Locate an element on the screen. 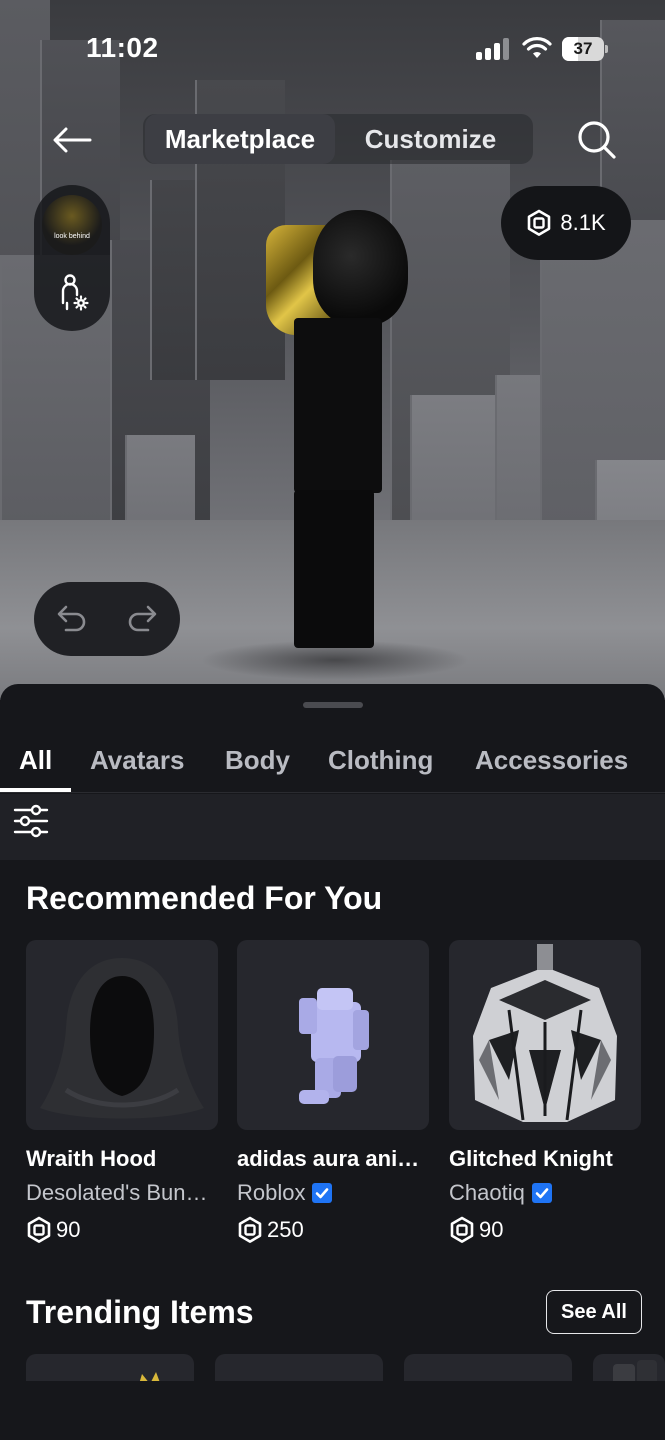 The image size is (665, 1440). recommended-title: Recommended For You is located at coordinates (204, 898).